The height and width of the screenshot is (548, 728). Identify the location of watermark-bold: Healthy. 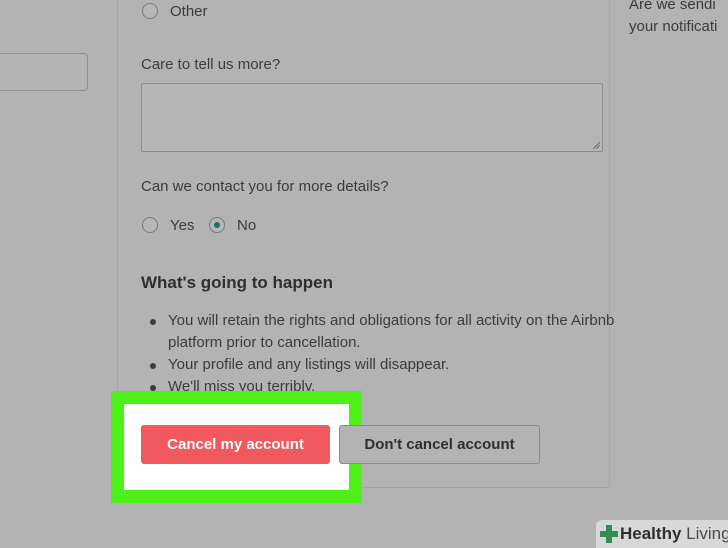
(651, 533).